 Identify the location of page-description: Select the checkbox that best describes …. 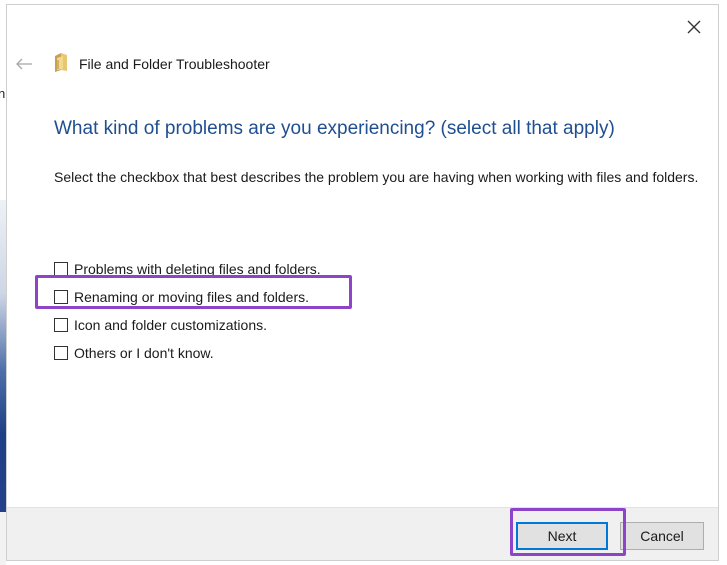
(376, 177).